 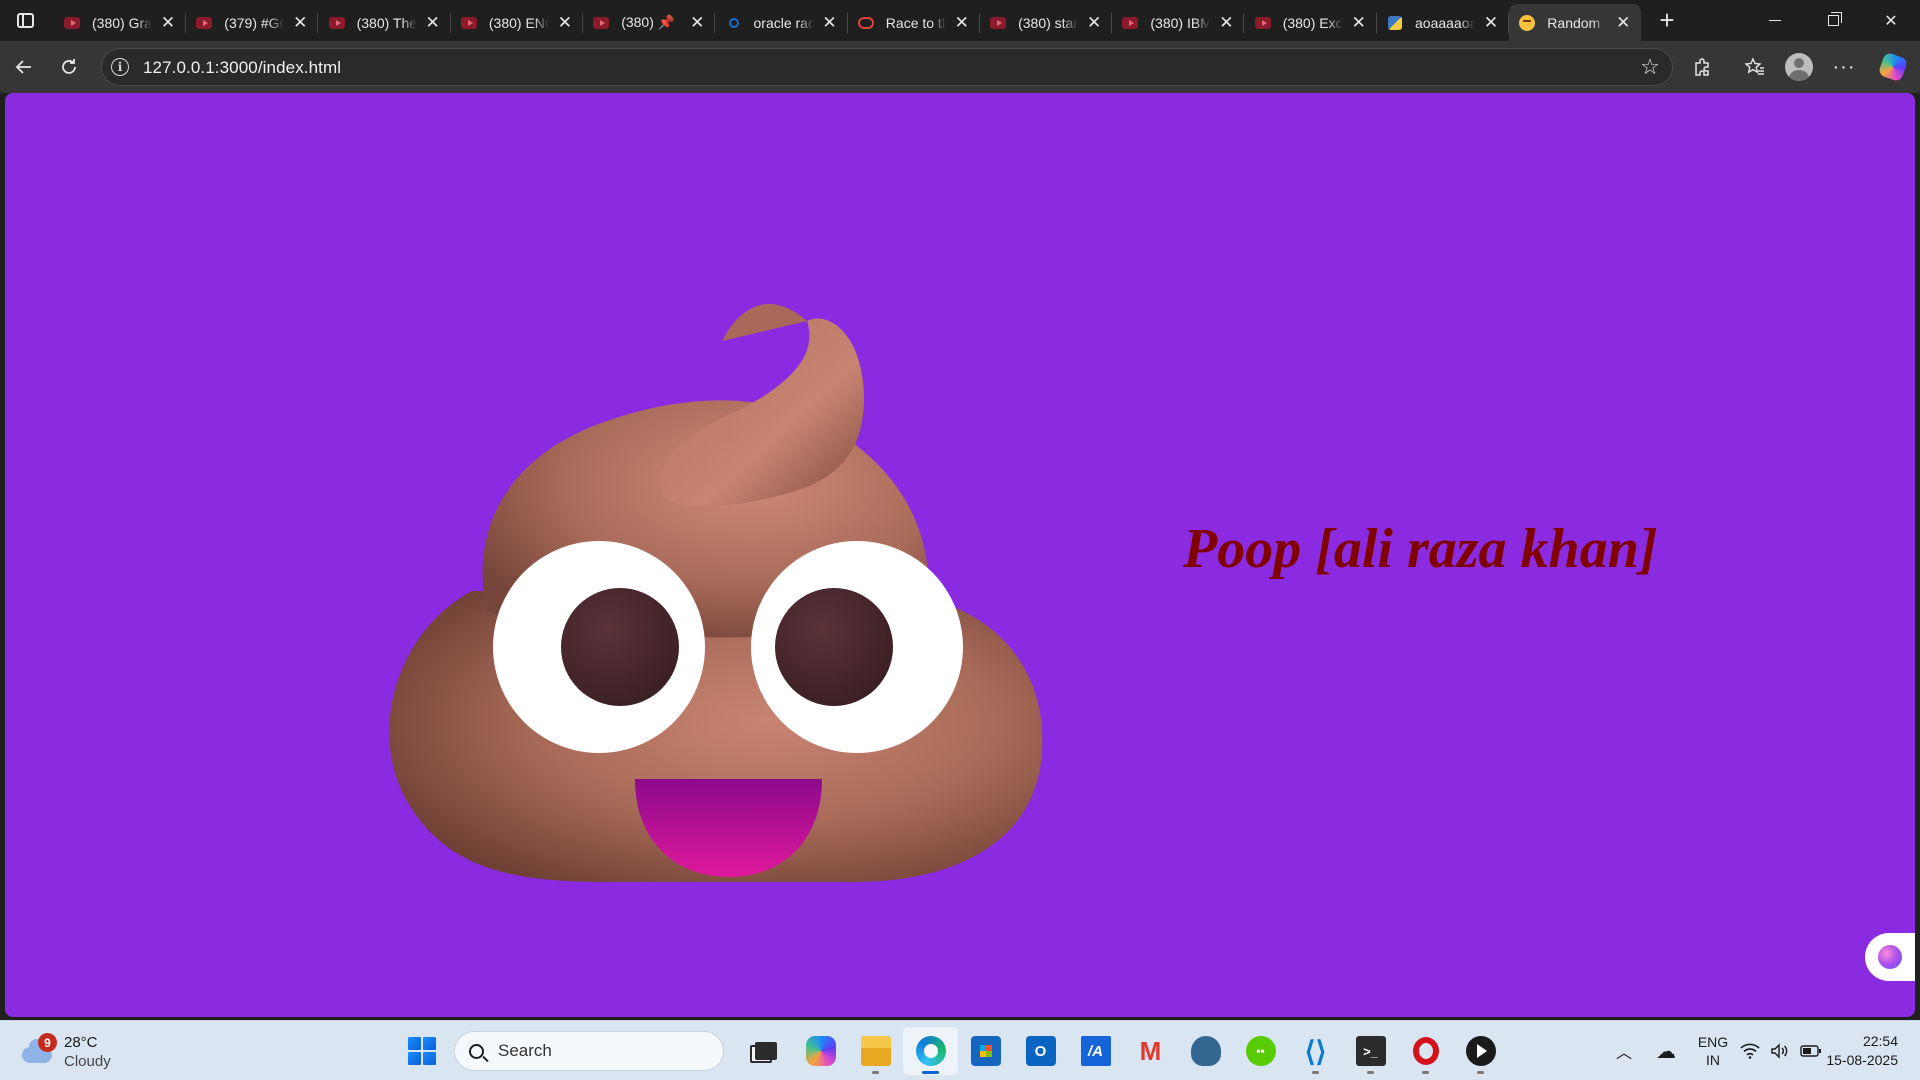 What do you see at coordinates (1750, 1051) in the screenshot?
I see `wifi-icon` at bounding box center [1750, 1051].